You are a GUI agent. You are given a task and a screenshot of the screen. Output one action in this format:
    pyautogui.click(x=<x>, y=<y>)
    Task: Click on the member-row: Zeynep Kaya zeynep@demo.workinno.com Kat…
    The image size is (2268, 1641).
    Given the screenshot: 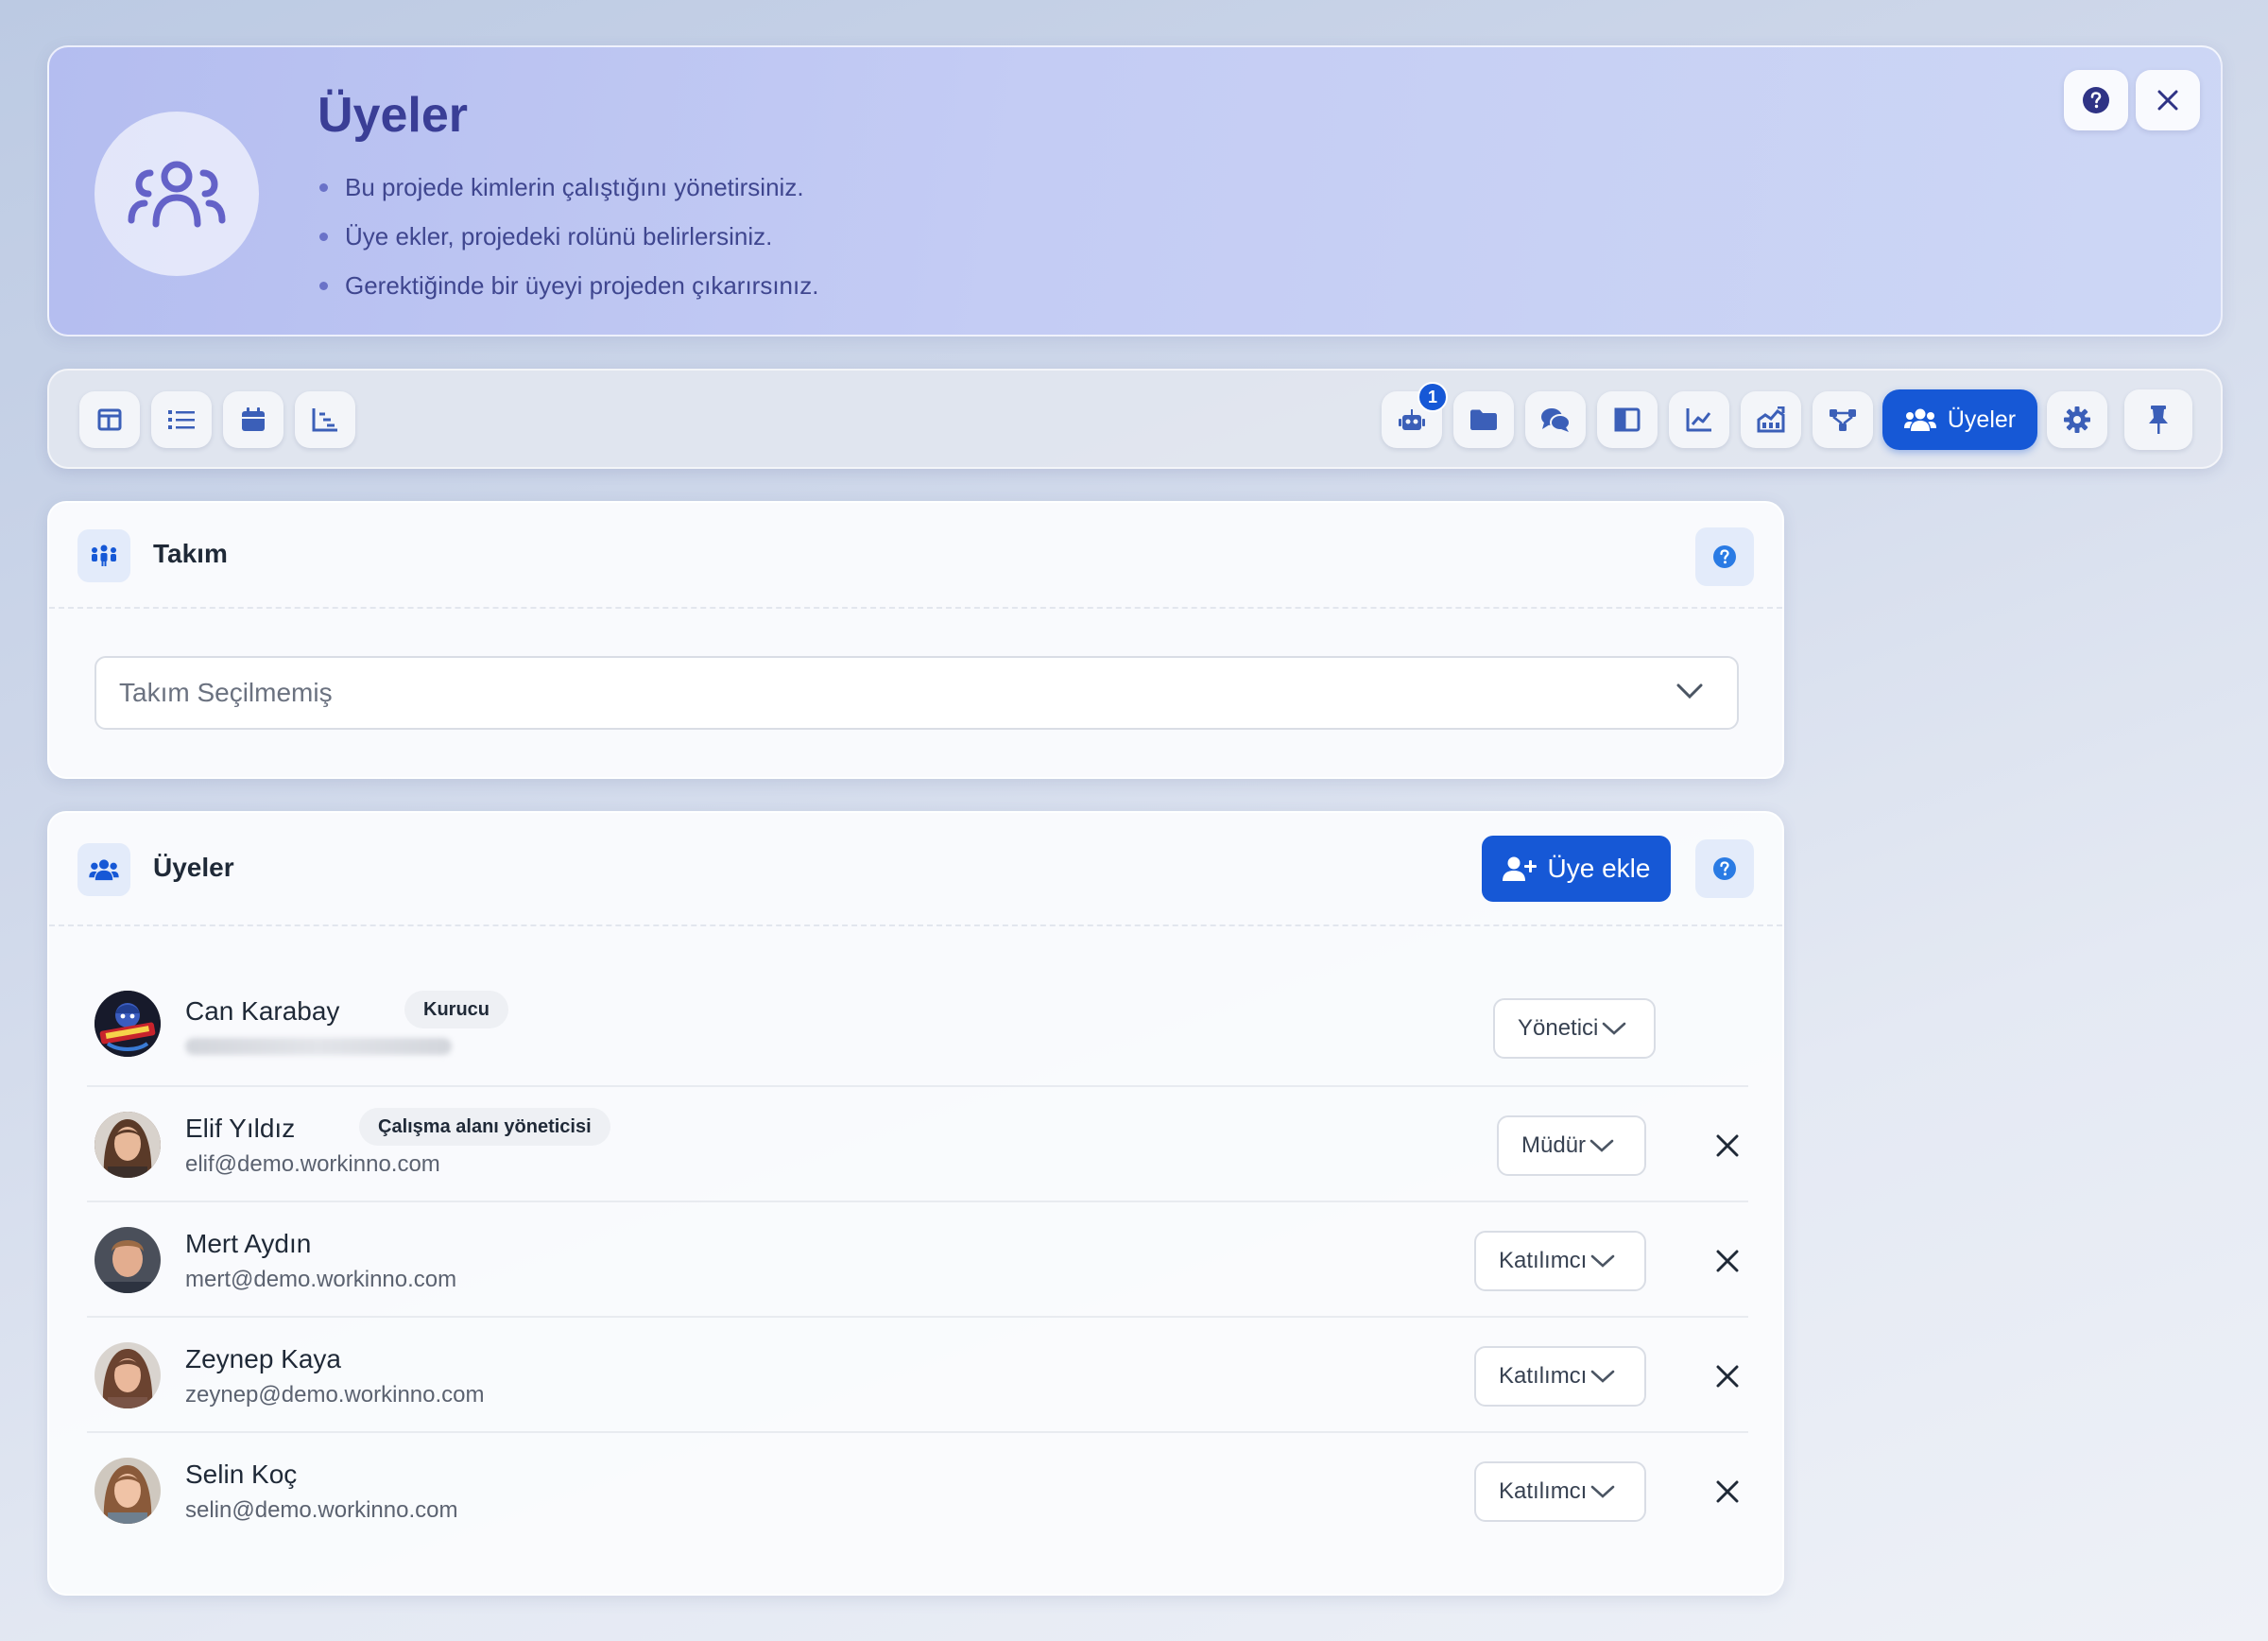 What is the action you would take?
    pyautogui.click(x=917, y=1375)
    